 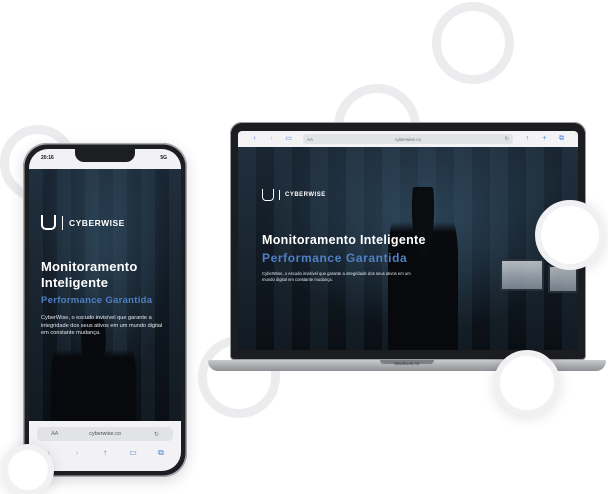 I want to click on phone-url-text: cyberwise.co, so click(x=105, y=434).